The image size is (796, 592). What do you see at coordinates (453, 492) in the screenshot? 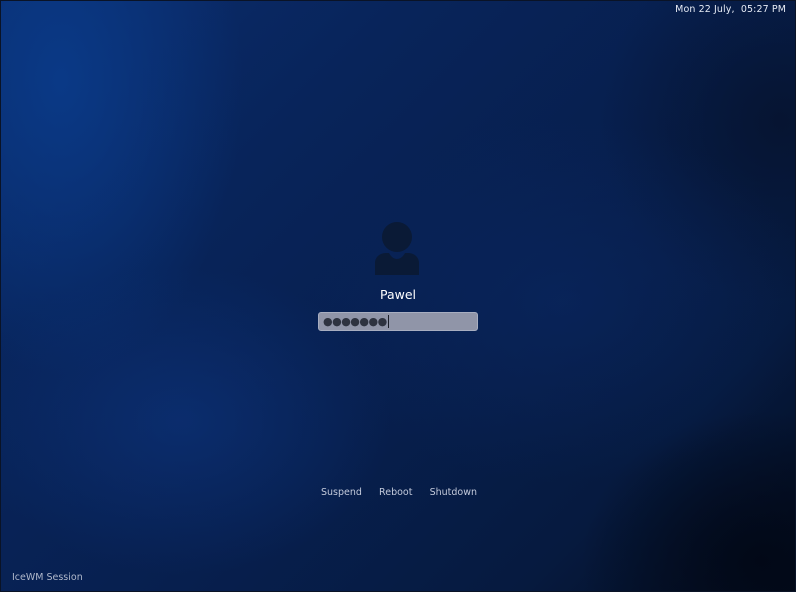
I see `shutdown-button: Shutdown` at bounding box center [453, 492].